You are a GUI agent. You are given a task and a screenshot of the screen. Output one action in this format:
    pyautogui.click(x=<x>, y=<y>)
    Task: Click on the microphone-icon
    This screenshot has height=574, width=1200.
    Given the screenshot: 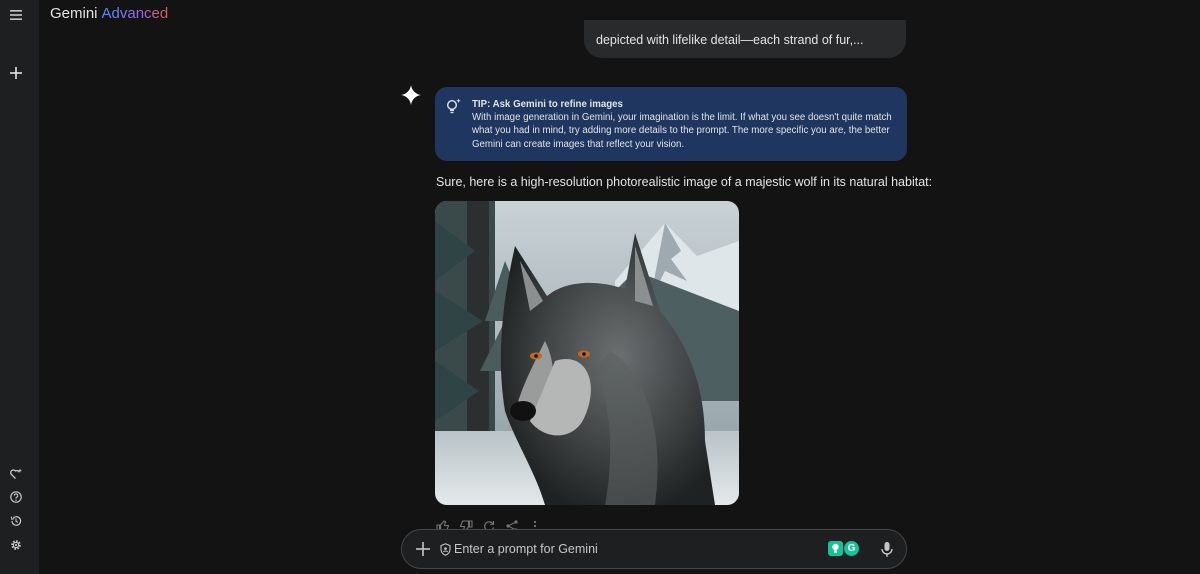 What is the action you would take?
    pyautogui.click(x=887, y=549)
    